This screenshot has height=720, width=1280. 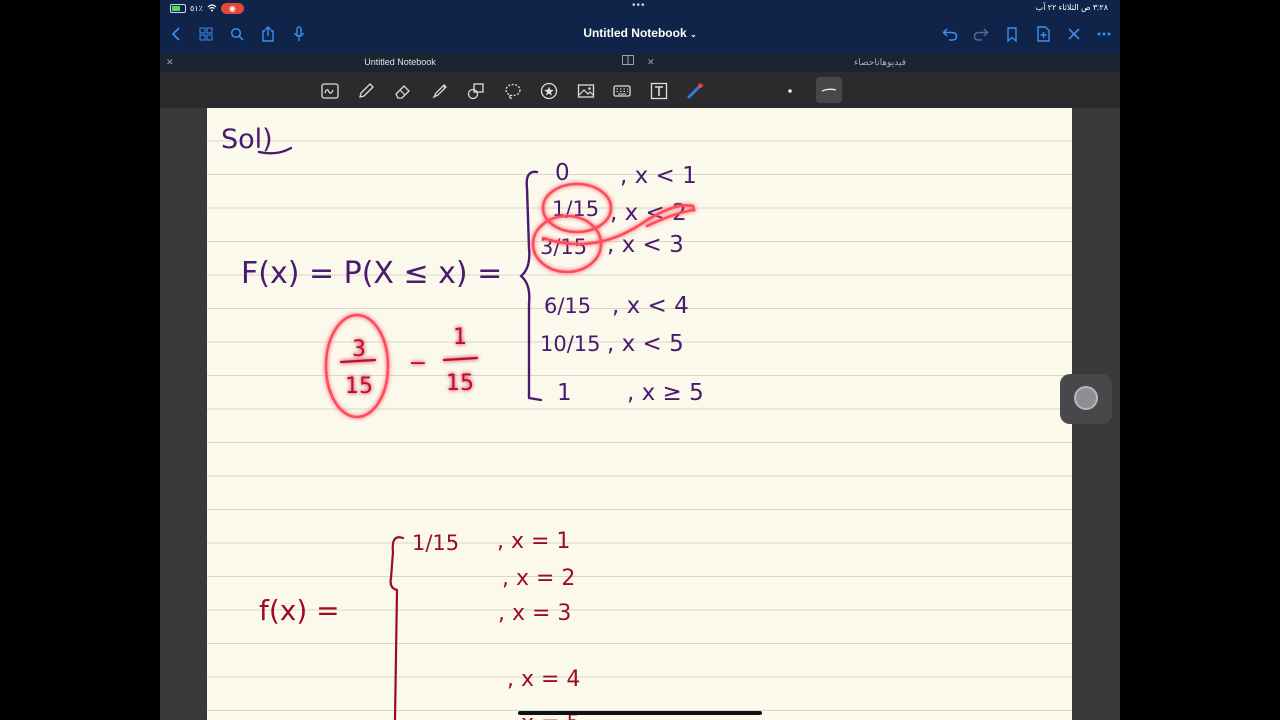 I want to click on pmf-case-1: 1/15 , x = 1, so click(x=491, y=542).